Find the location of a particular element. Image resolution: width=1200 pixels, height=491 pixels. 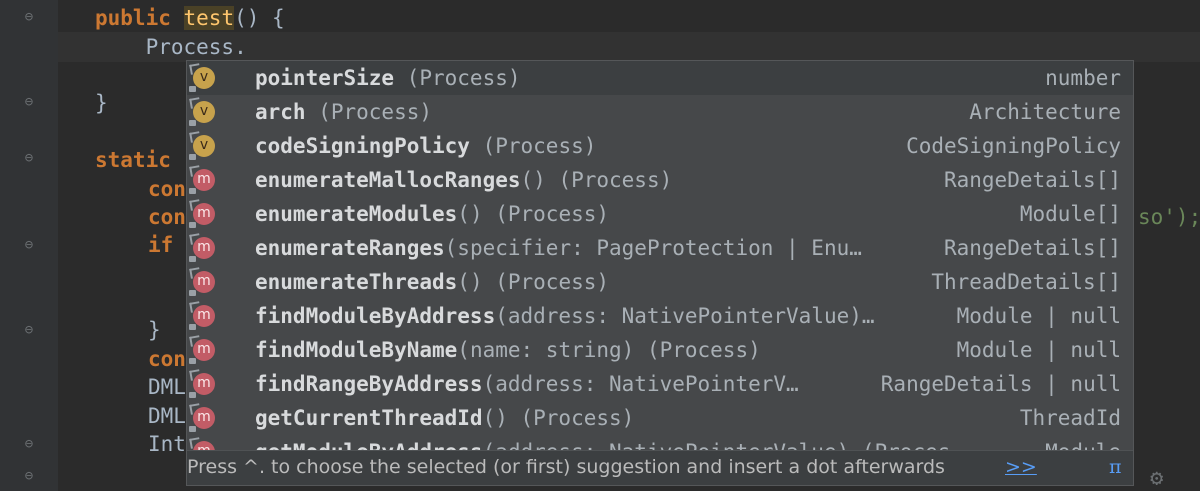

suggestion-name: arch is located at coordinates (280, 112).